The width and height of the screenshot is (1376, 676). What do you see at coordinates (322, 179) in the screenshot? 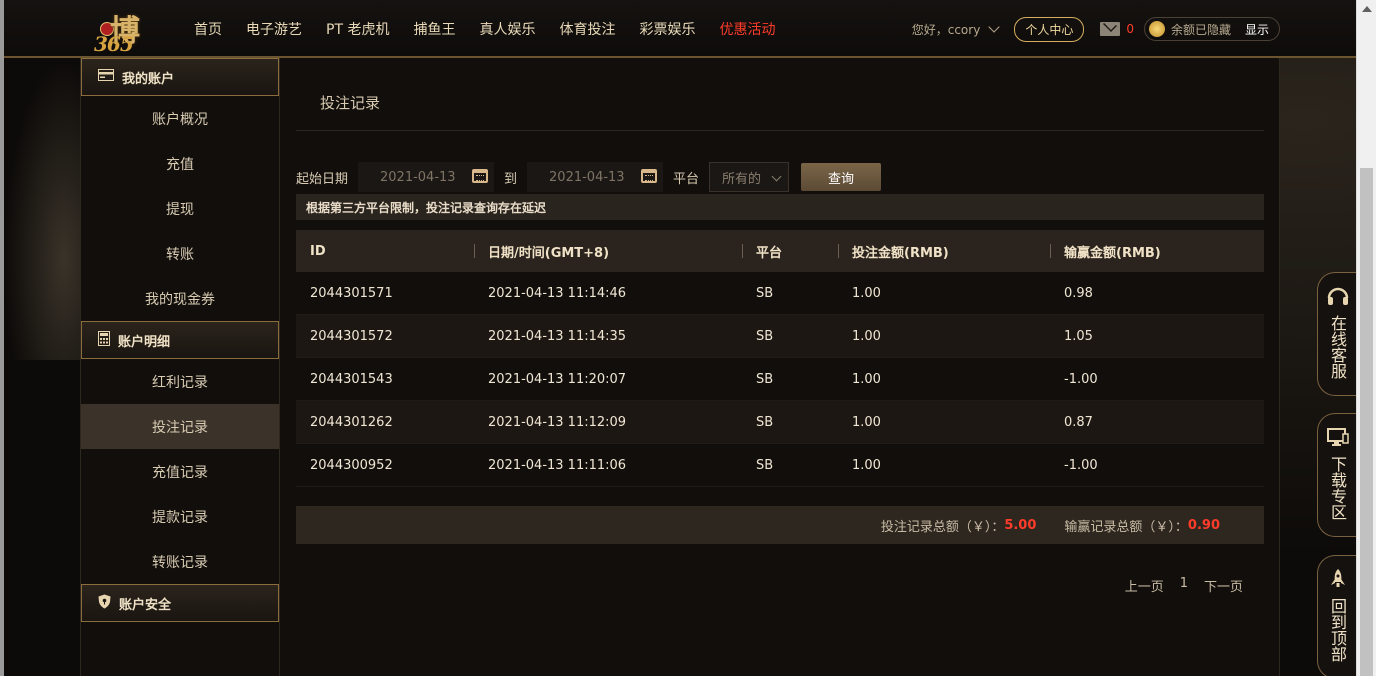
I see `start-date-label: 起始日期` at bounding box center [322, 179].